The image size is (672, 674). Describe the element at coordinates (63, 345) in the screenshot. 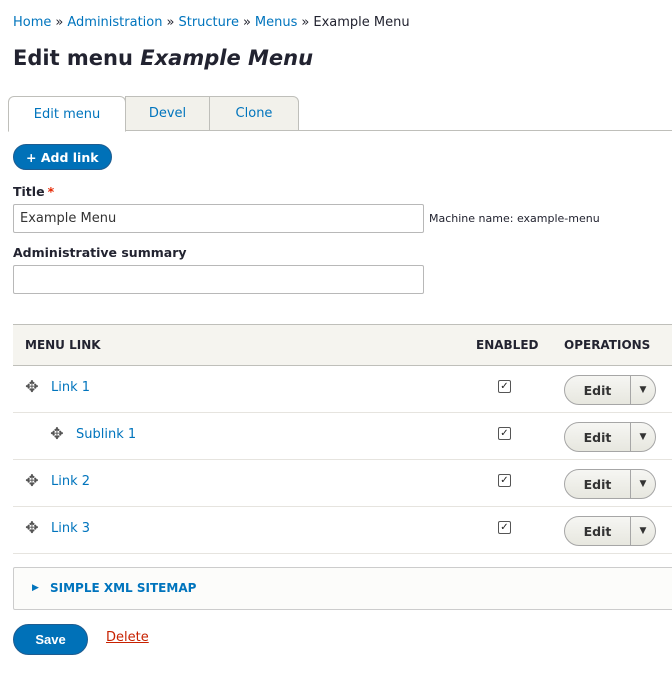

I see `header-menu-link: MENU LINK` at that location.